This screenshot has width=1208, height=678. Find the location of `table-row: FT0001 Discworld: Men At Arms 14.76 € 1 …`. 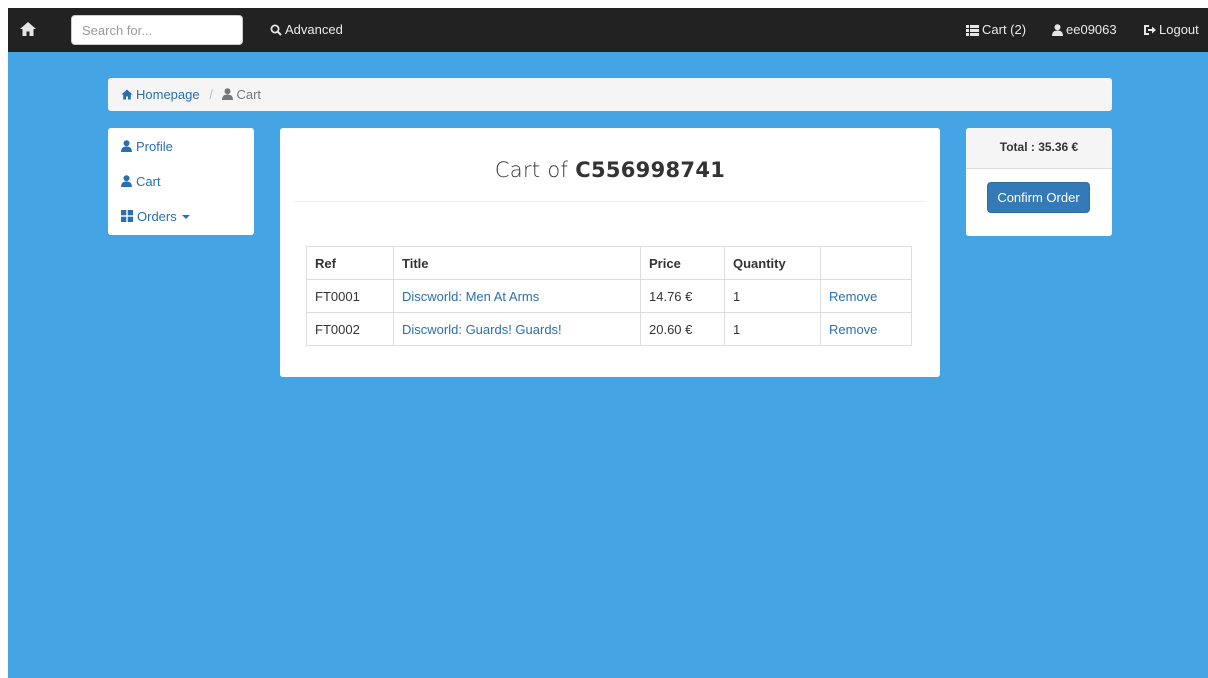

table-row: FT0001 Discworld: Men At Arms 14.76 € 1 … is located at coordinates (609, 296).